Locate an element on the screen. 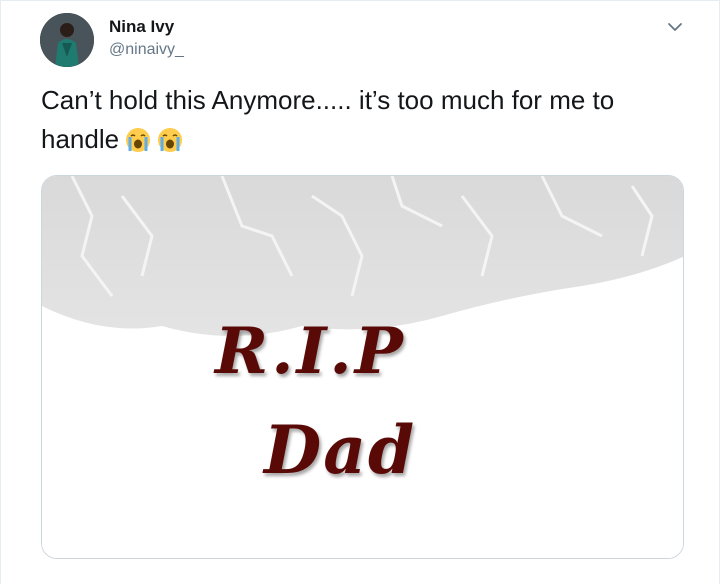 Image resolution: width=720 pixels, height=584 pixels. avatar is located at coordinates (67, 40).